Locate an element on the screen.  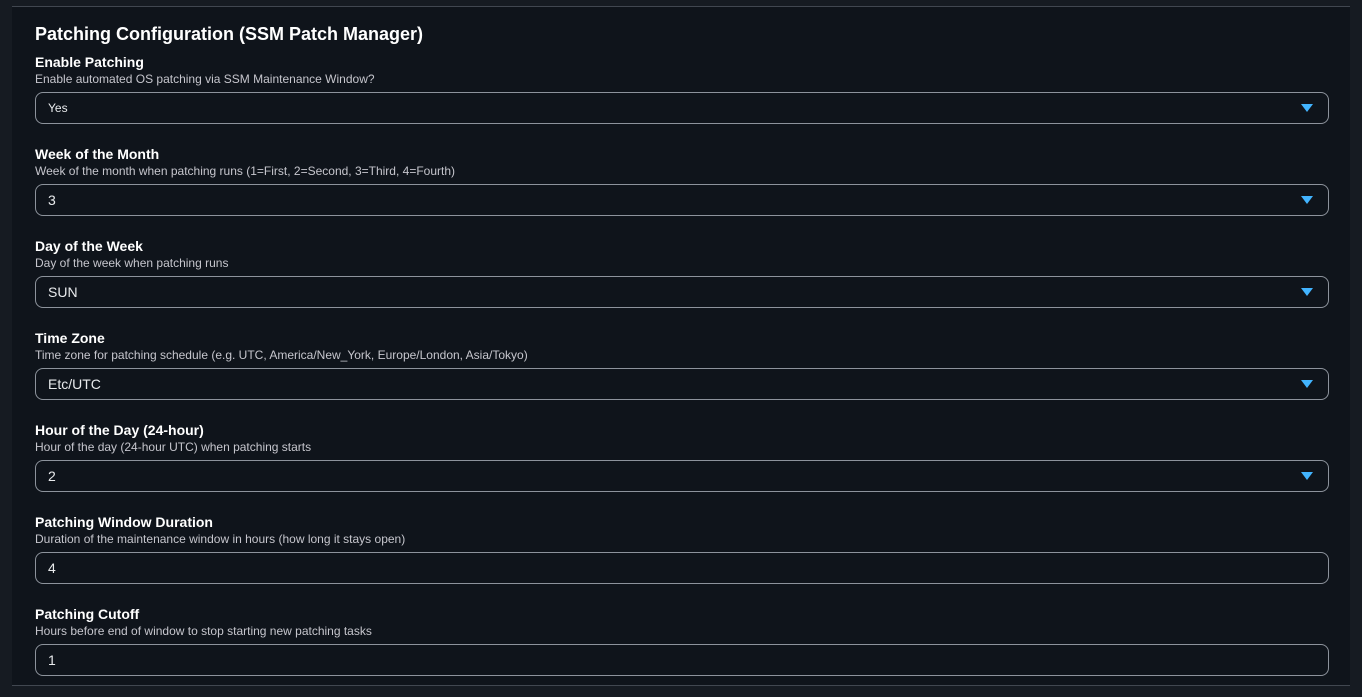
day-of-week-select: SUN is located at coordinates (682, 292).